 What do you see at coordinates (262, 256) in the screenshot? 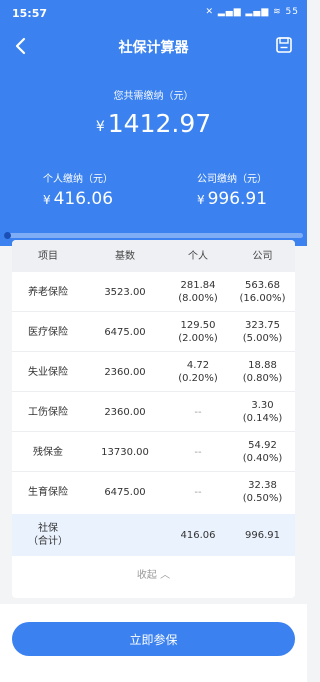
I see `header-company: 公司` at bounding box center [262, 256].